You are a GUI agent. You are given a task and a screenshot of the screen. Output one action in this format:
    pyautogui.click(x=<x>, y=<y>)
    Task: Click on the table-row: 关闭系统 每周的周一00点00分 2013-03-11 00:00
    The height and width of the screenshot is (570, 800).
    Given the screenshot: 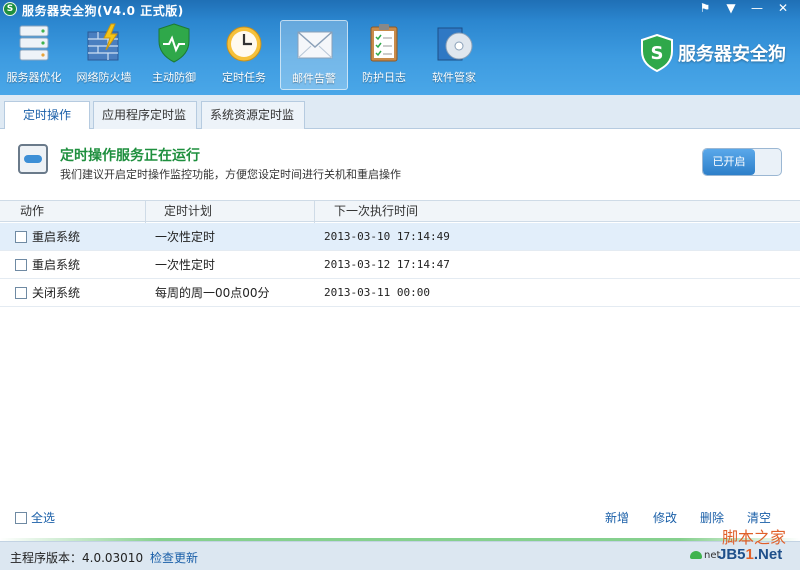 What is the action you would take?
    pyautogui.click(x=400, y=293)
    